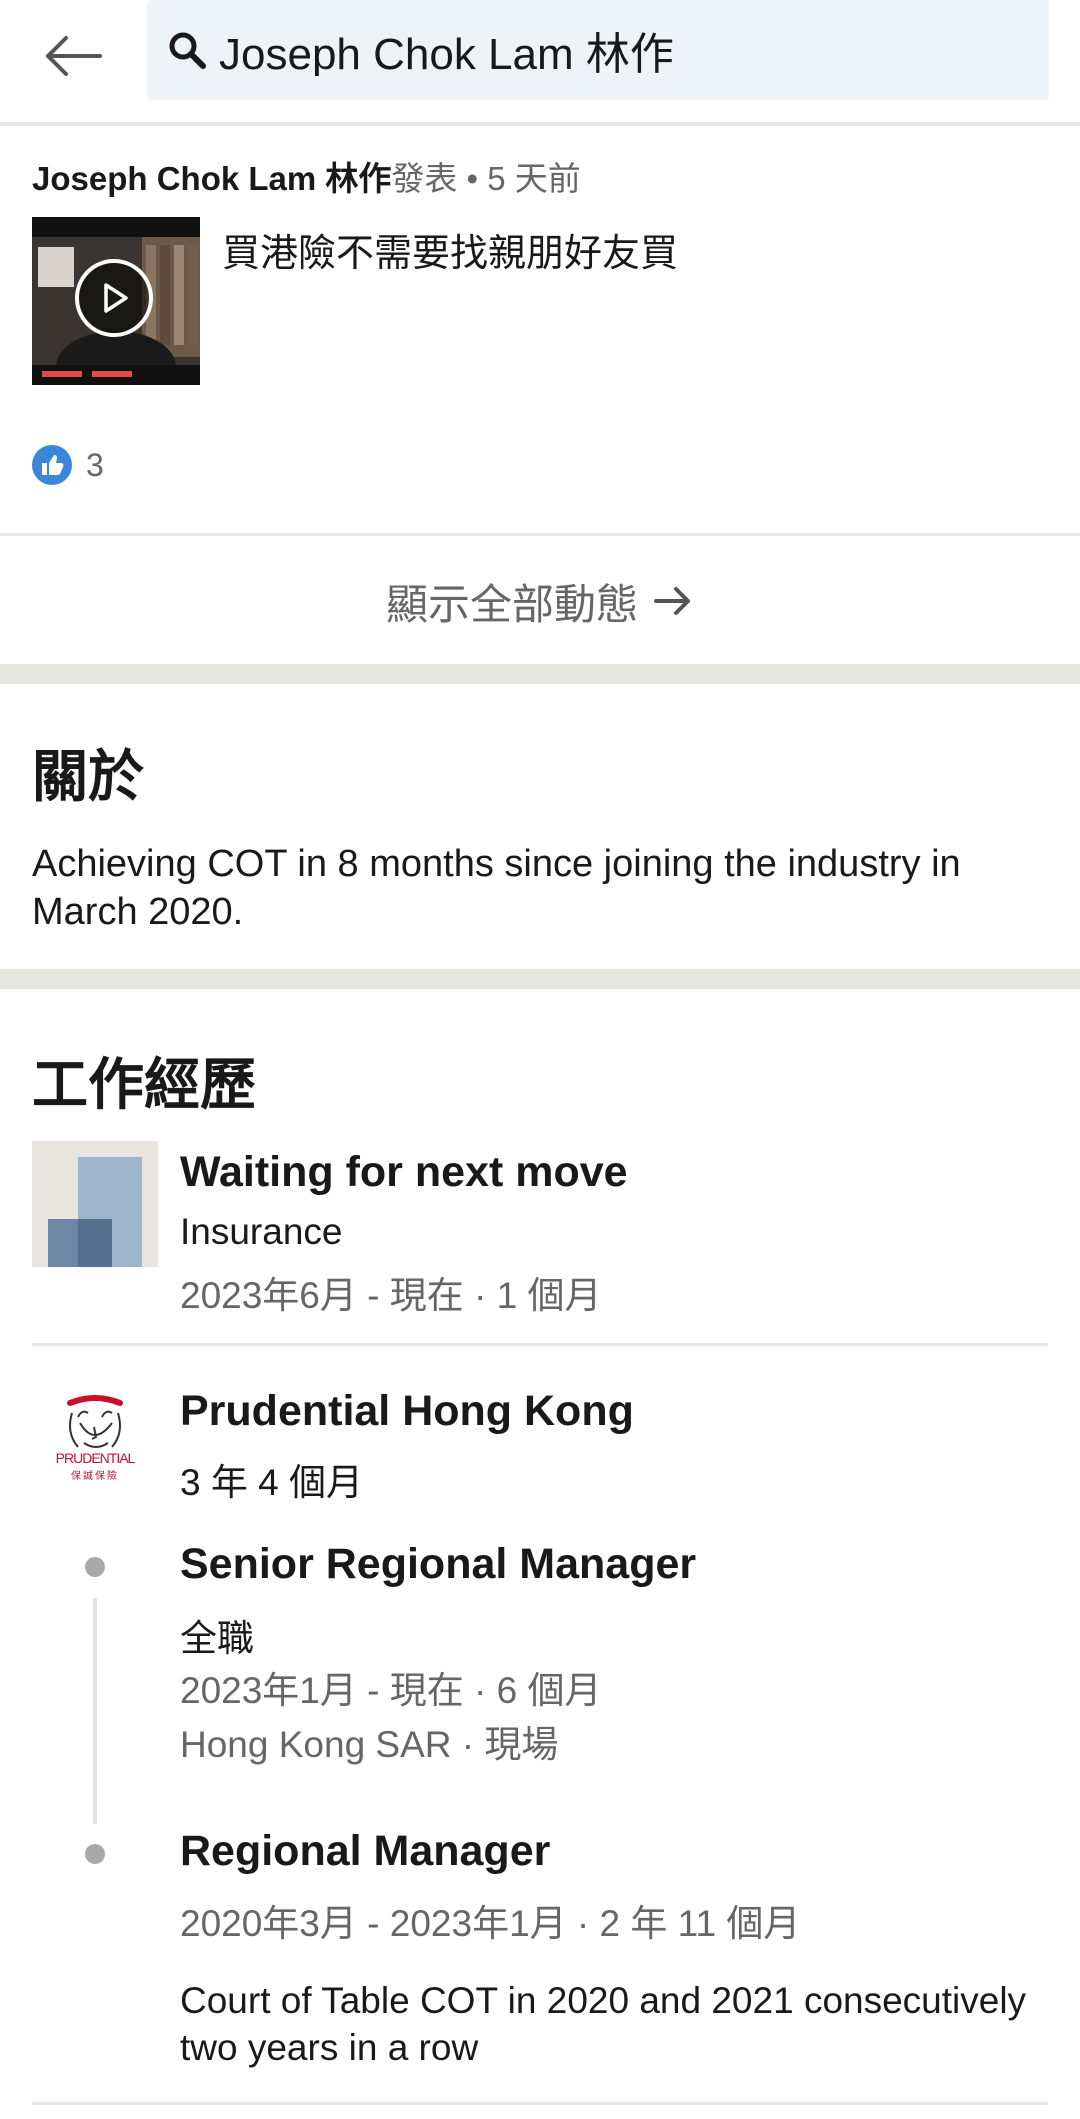  Describe the element at coordinates (211, 178) in the screenshot. I see `post-author: Joseph Chok Lam 林作` at that location.